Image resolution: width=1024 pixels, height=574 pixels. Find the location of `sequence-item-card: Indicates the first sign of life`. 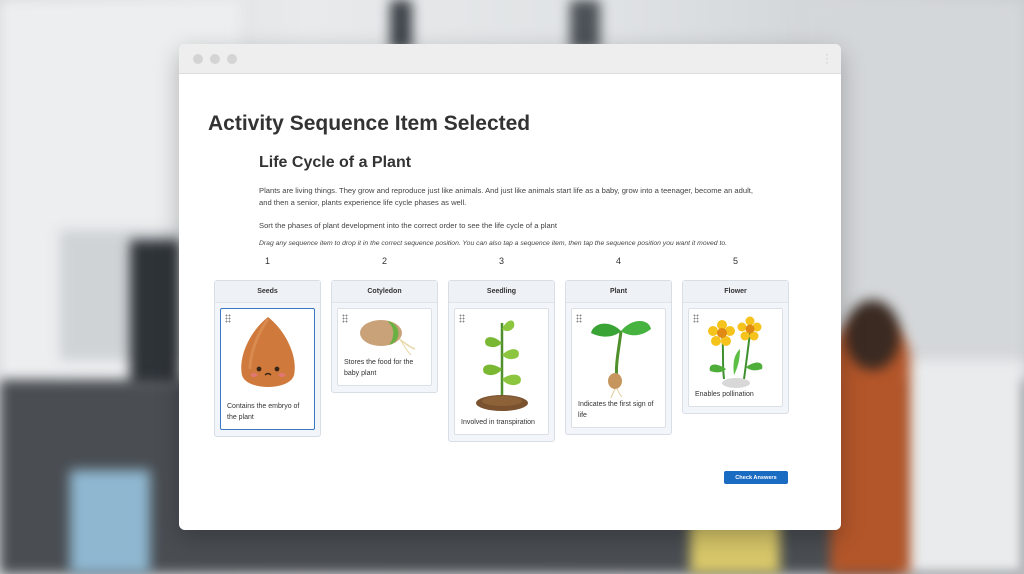

sequence-item-card: Indicates the first sign of life is located at coordinates (618, 368).